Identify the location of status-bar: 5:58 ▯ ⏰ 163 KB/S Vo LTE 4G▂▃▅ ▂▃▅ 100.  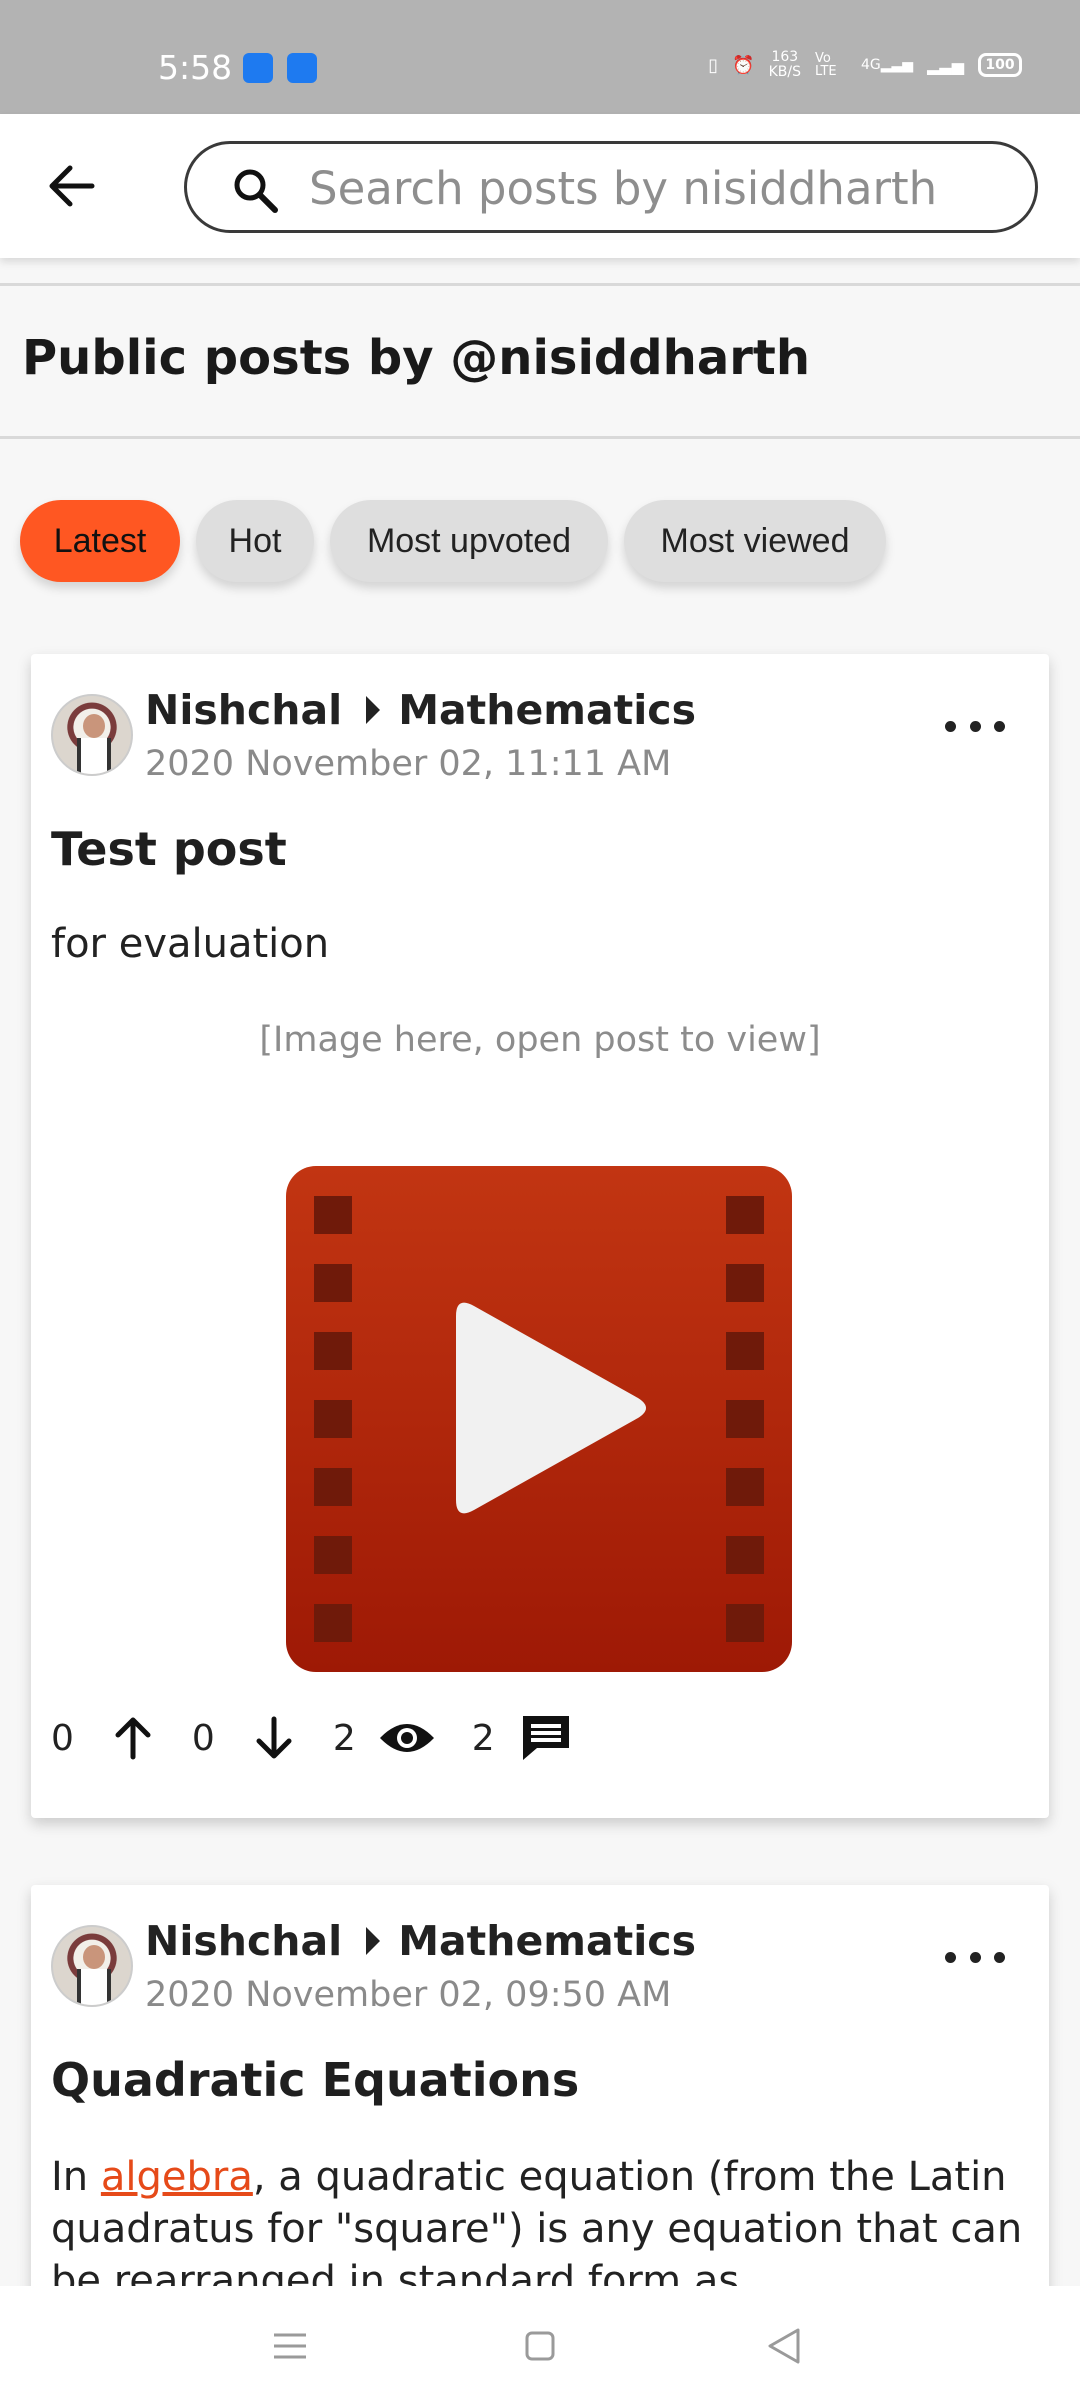
(540, 57).